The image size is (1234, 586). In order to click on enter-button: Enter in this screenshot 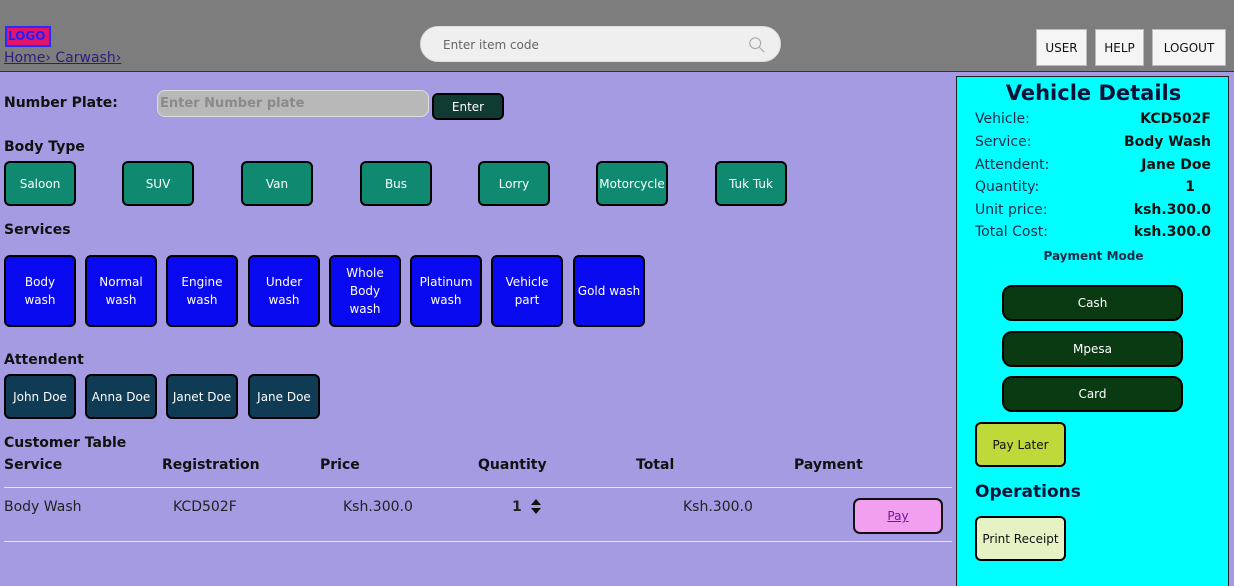, I will do `click(468, 106)`.